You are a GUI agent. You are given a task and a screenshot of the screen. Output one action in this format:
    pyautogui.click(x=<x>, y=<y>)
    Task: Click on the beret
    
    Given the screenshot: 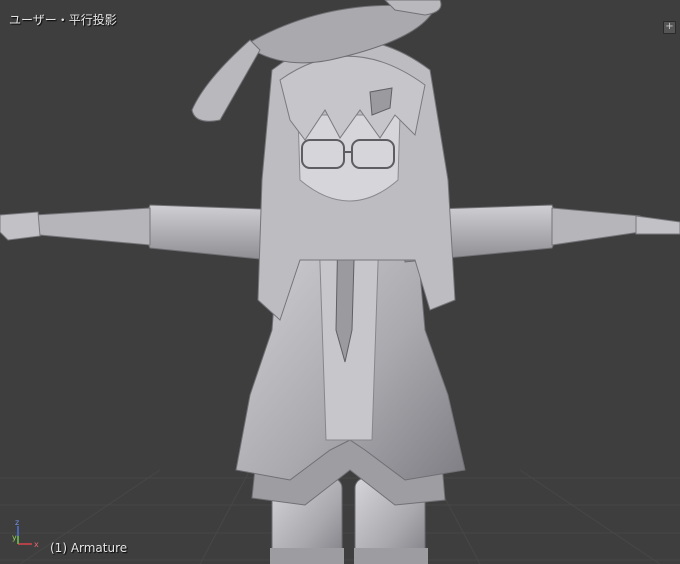 What is the action you would take?
    pyautogui.click(x=340, y=34)
    